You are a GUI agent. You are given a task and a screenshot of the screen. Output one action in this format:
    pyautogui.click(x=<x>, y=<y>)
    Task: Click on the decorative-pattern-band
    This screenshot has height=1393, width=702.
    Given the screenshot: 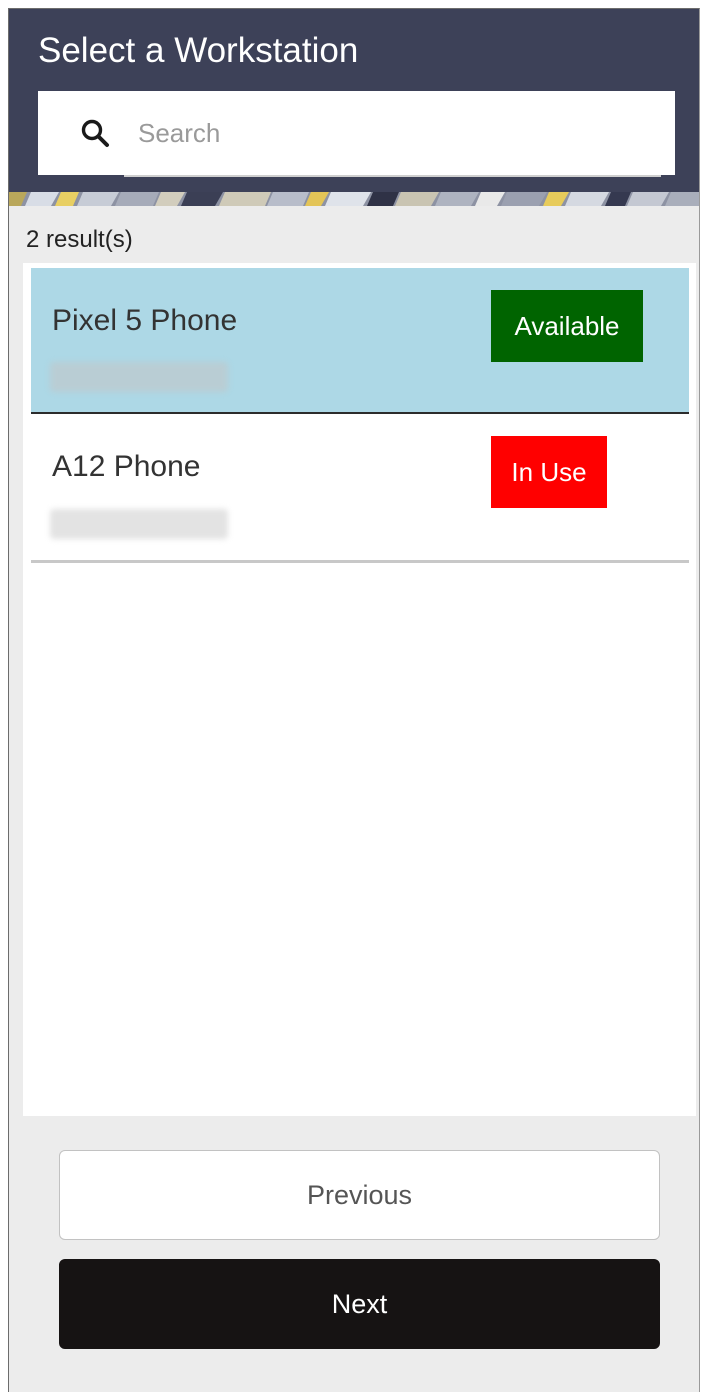 What is the action you would take?
    pyautogui.click(x=354, y=199)
    